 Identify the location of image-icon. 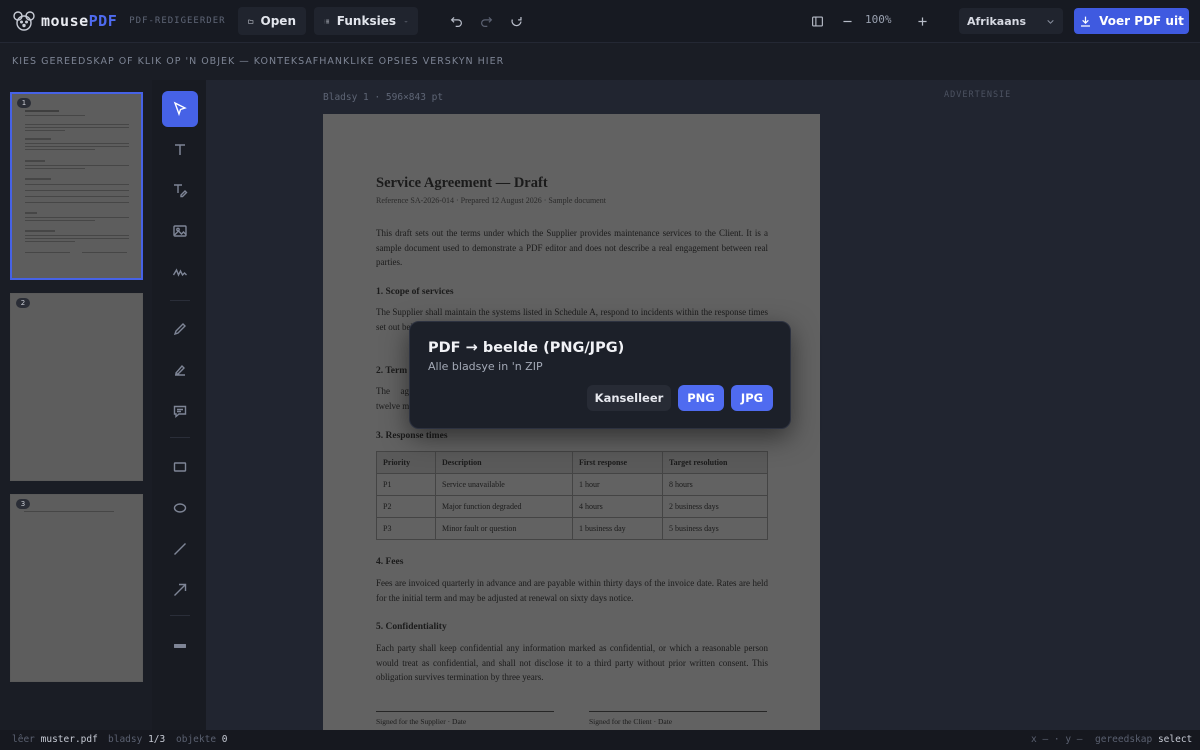
(180, 231).